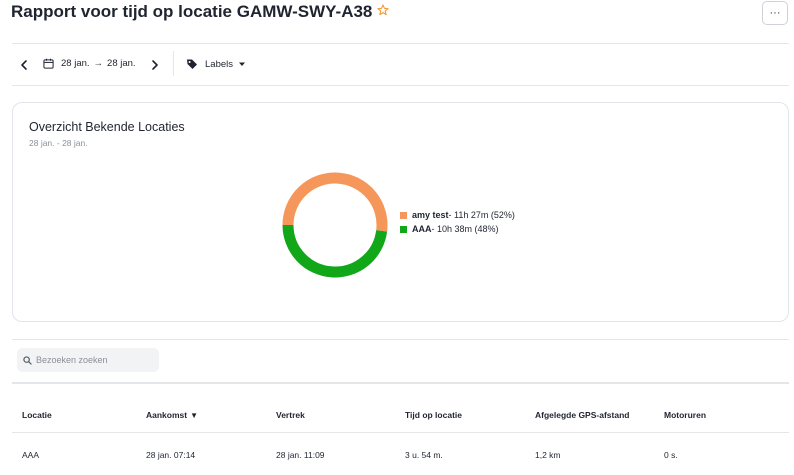 This screenshot has height=475, width=794. What do you see at coordinates (430, 215) in the screenshot?
I see `legend-name: amy test` at bounding box center [430, 215].